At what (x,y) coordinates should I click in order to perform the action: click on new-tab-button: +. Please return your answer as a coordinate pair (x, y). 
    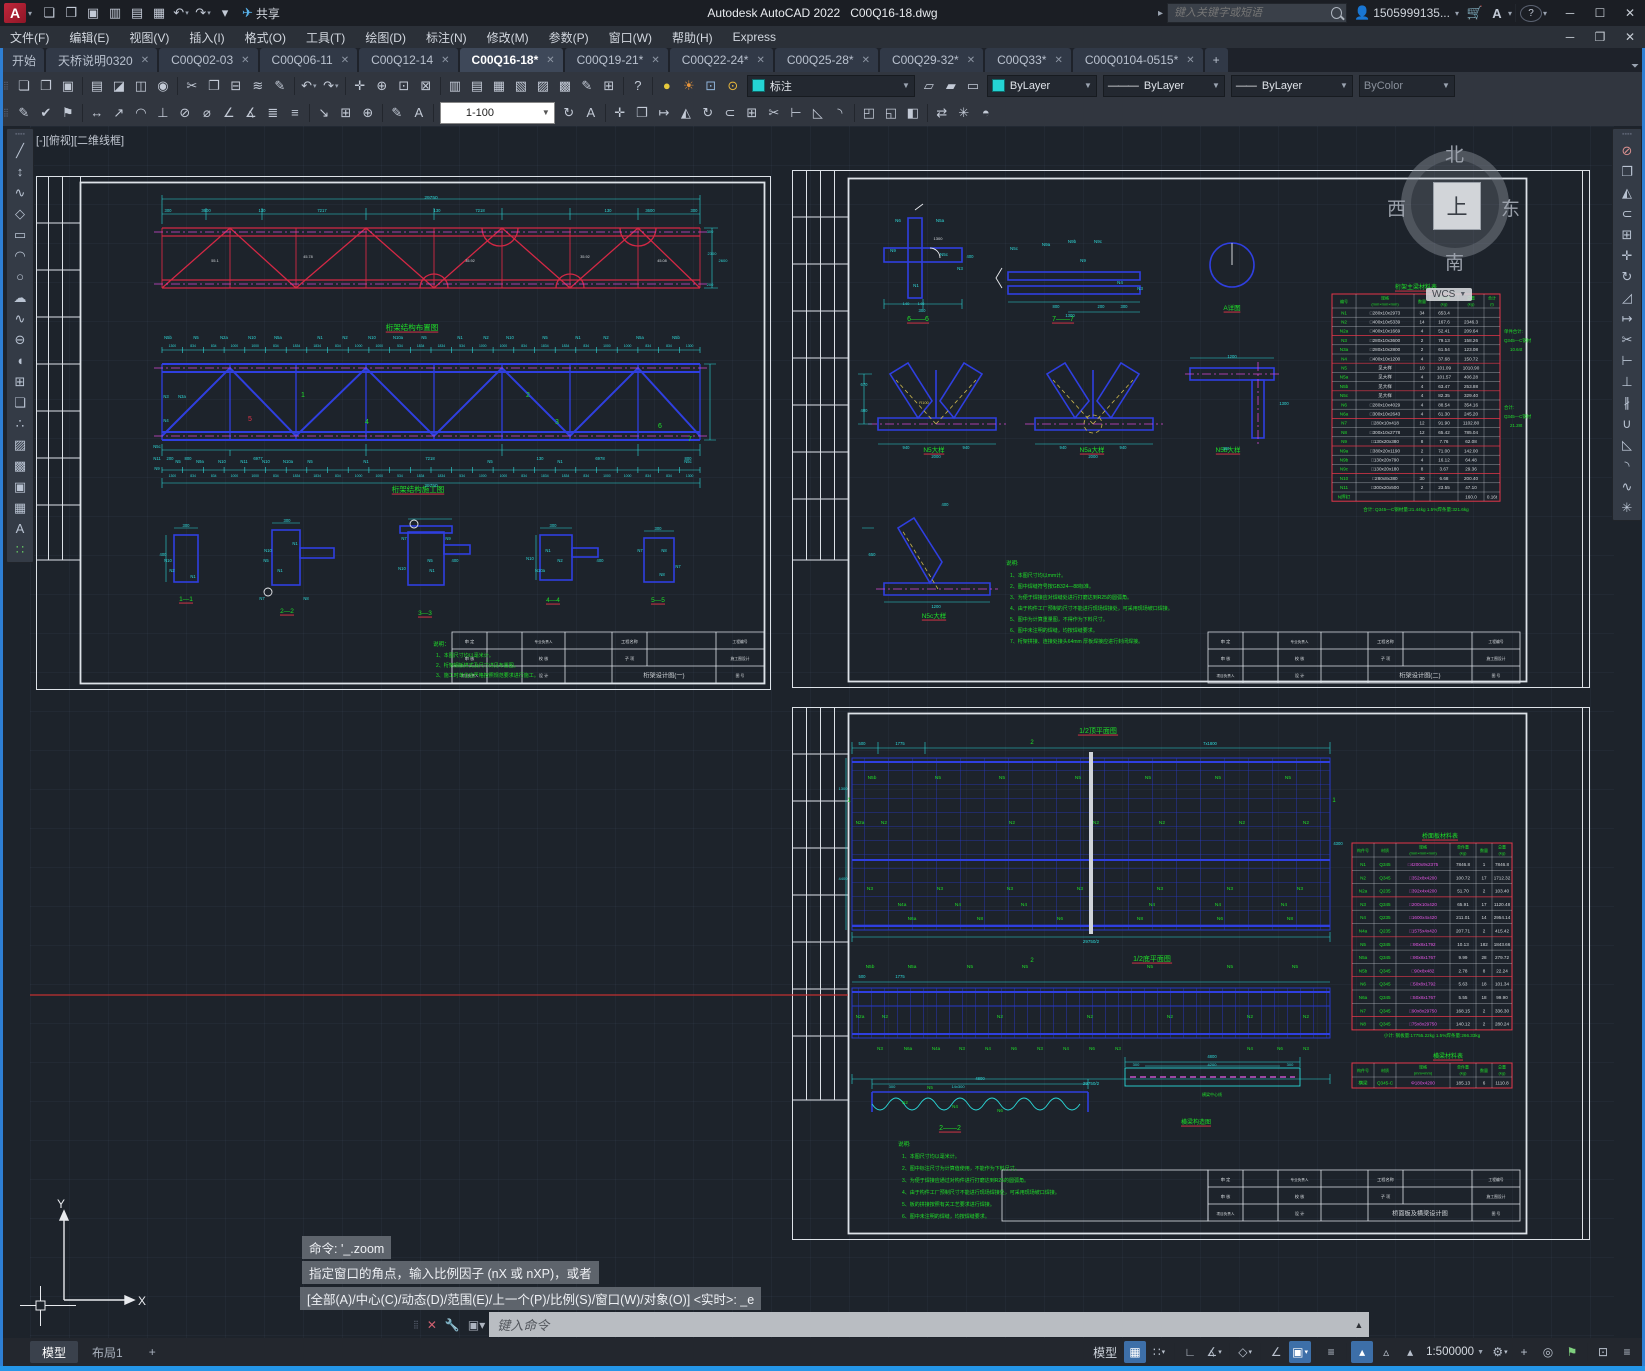
    Looking at the image, I should click on (1216, 60).